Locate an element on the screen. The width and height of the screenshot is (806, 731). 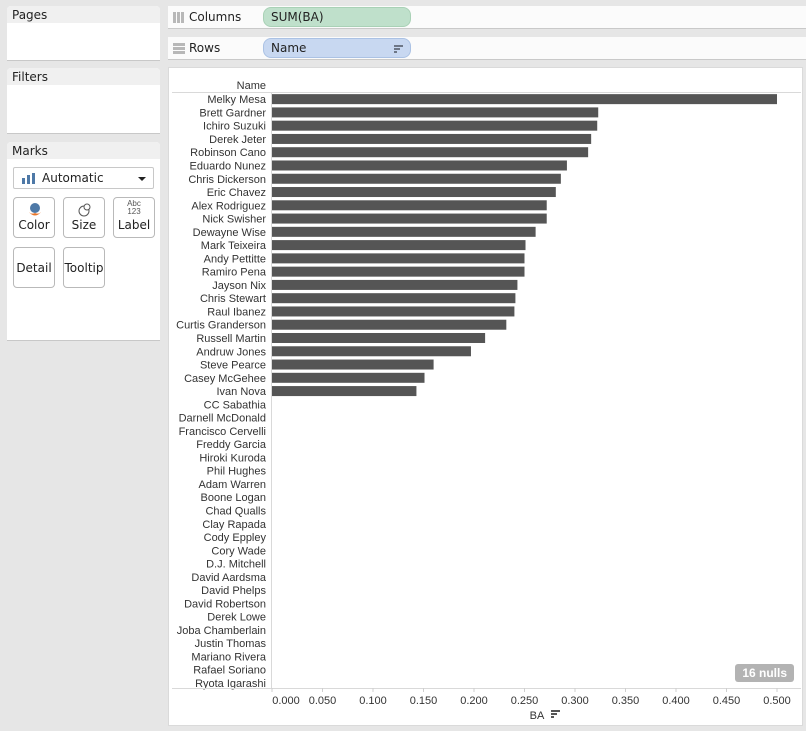
row-label: Chris Dickerson is located at coordinates (227, 180).